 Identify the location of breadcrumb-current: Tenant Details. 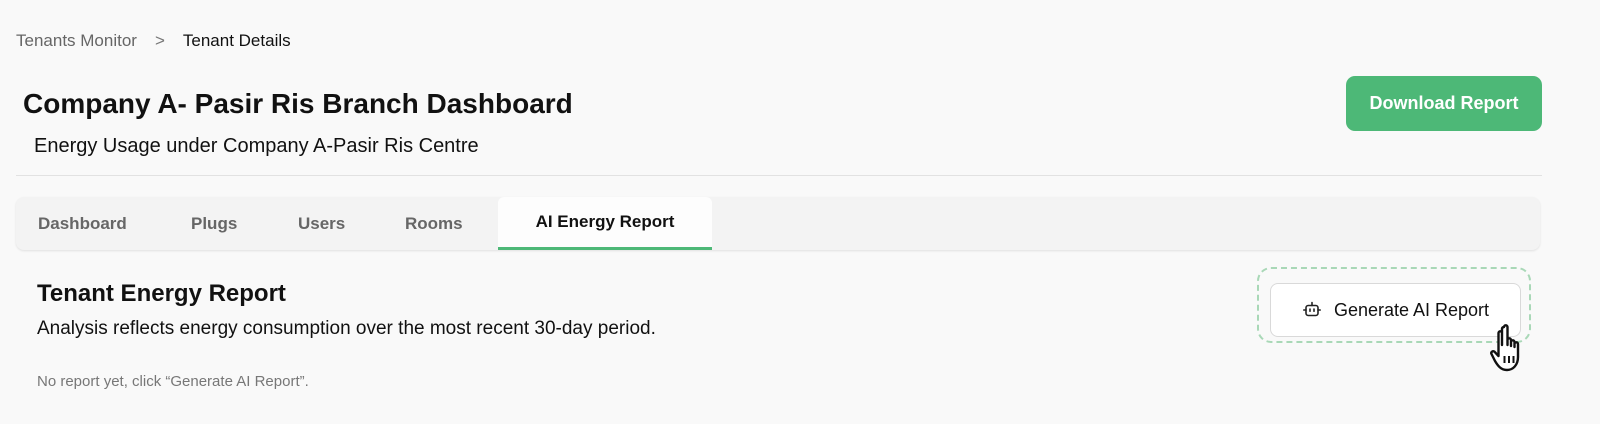
(236, 40).